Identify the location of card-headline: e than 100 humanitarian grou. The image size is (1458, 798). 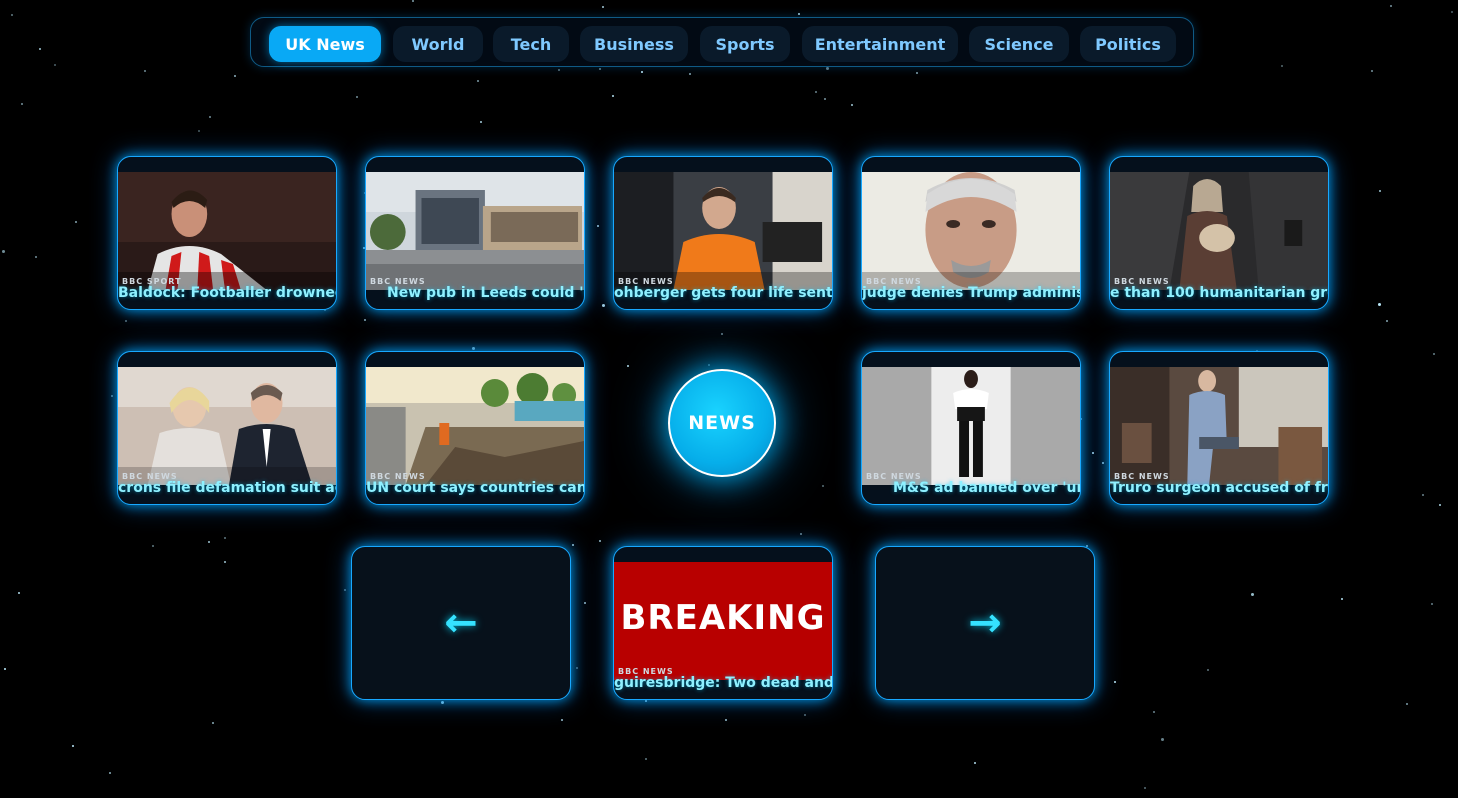
(1219, 293).